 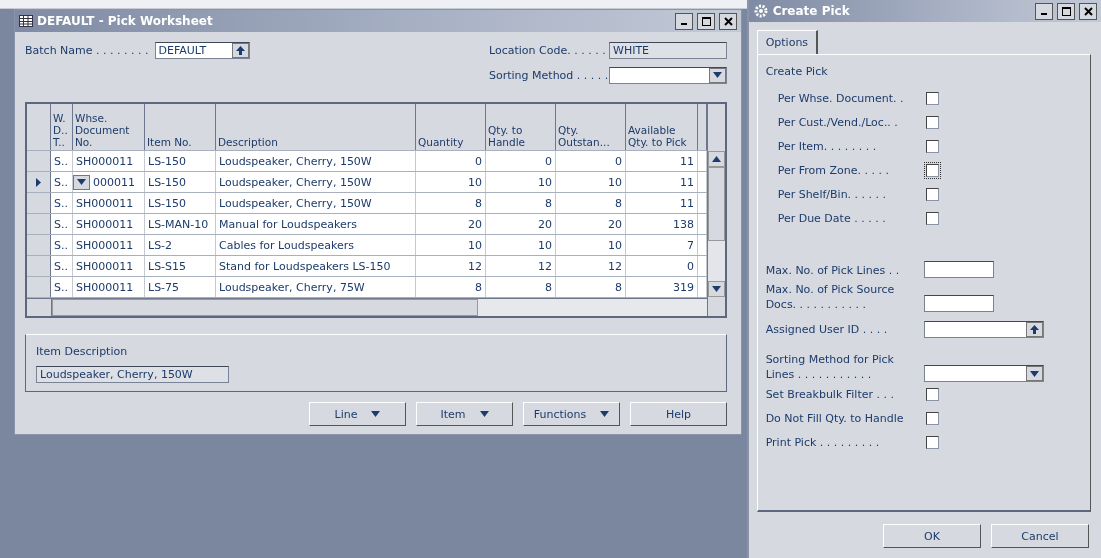 What do you see at coordinates (830, 367) in the screenshot?
I see `option-label: Sorting Method for Pick Lines . . . . . . . . . . .` at bounding box center [830, 367].